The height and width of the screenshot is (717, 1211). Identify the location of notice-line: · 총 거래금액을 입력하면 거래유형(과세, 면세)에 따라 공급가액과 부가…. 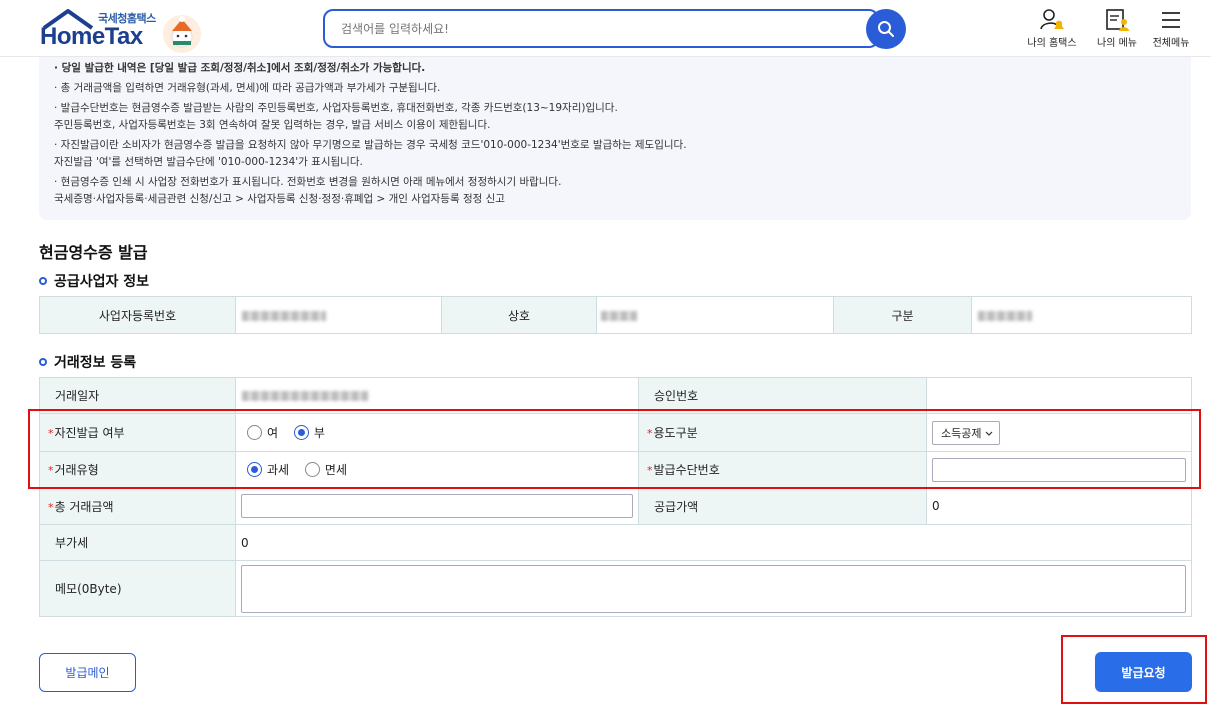
(247, 88).